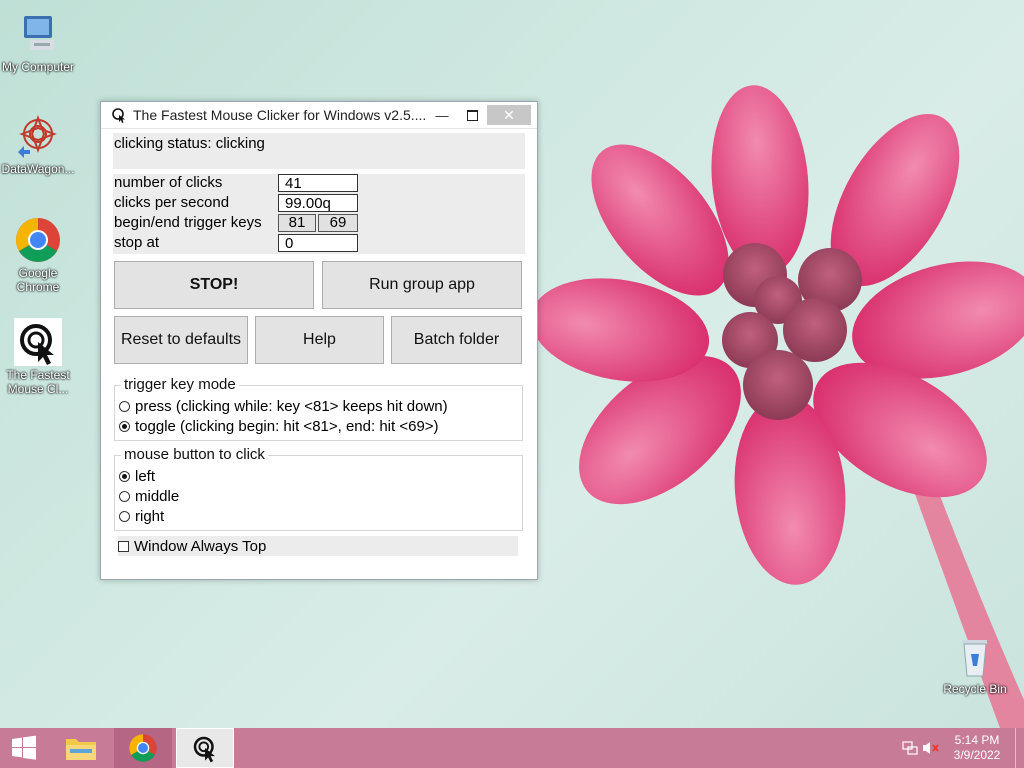 This screenshot has width=1024, height=768. I want to click on cps-field: 99.00q, so click(318, 203).